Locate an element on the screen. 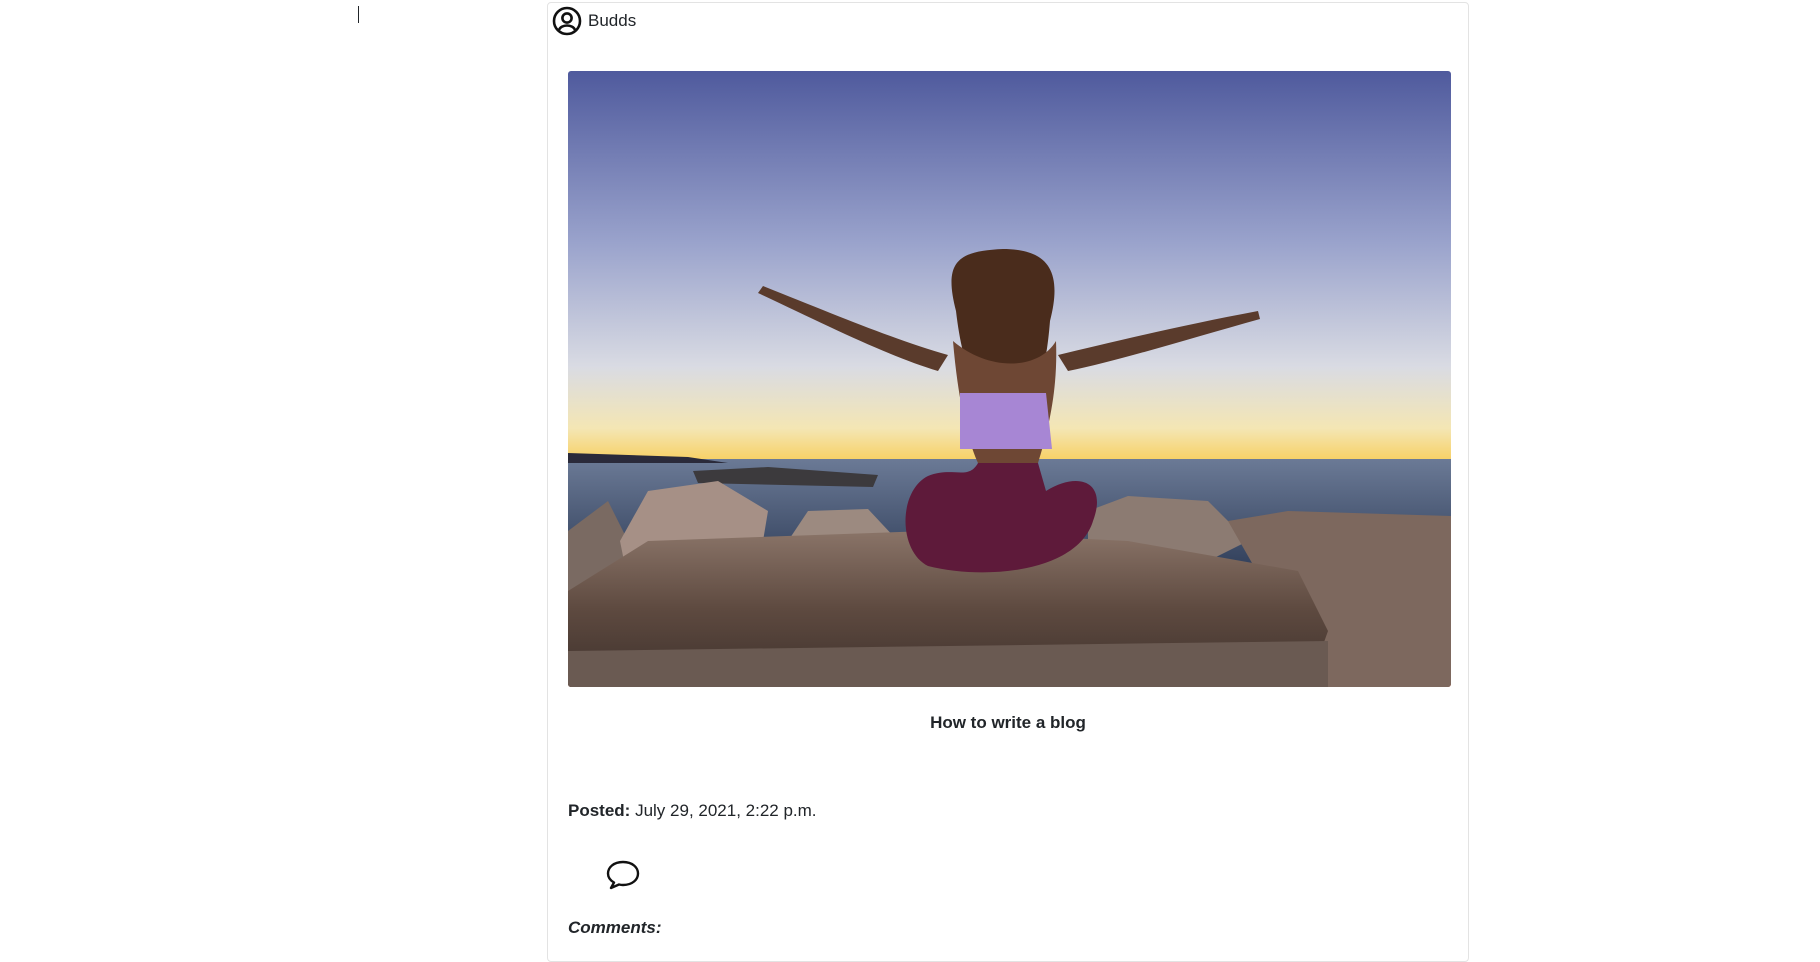  comment-button is located at coordinates (623, 877).